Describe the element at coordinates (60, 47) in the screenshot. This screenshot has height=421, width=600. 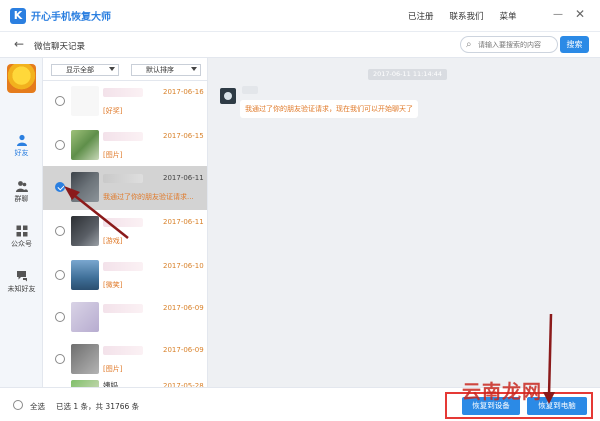
I see `page-title: 微信聊天记录` at that location.